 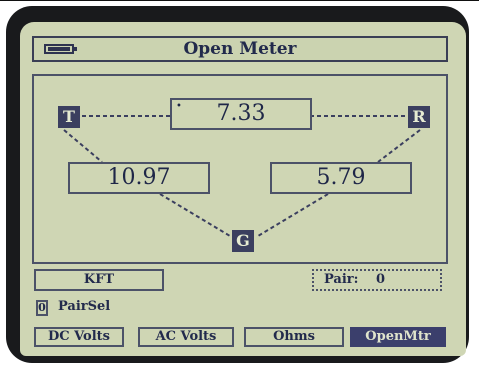 What do you see at coordinates (243, 241) in the screenshot?
I see `terminal-g: G` at bounding box center [243, 241].